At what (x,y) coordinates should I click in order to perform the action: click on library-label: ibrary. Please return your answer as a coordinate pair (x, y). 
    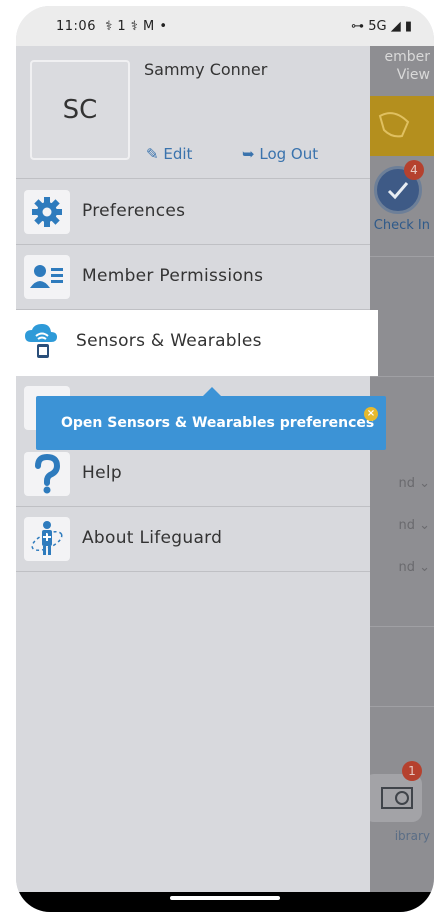
    Looking at the image, I should click on (412, 836).